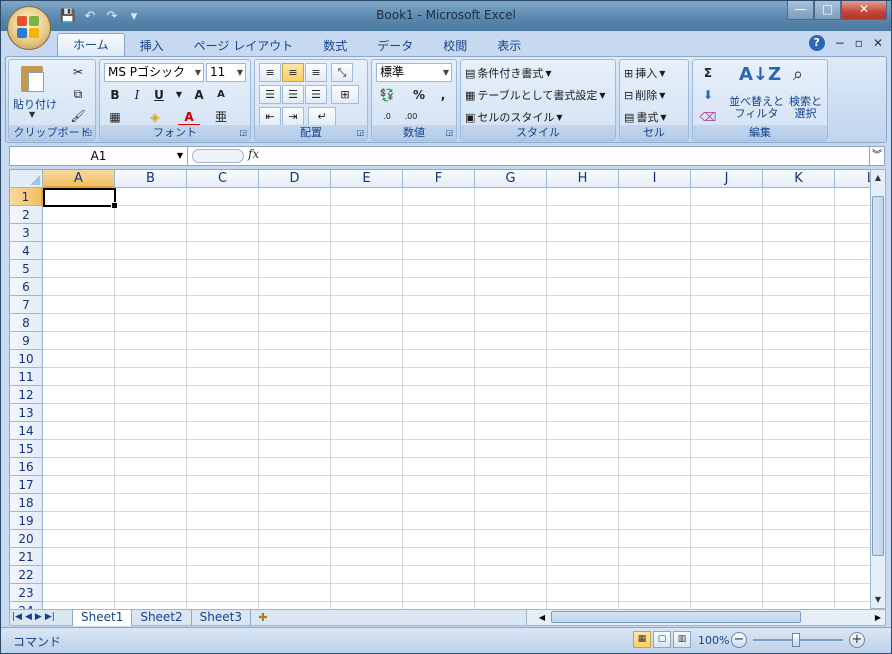 This screenshot has width=892, height=654. What do you see at coordinates (705, 617) in the screenshot?
I see `horizontal-scrollbar: ◀ ▶` at bounding box center [705, 617].